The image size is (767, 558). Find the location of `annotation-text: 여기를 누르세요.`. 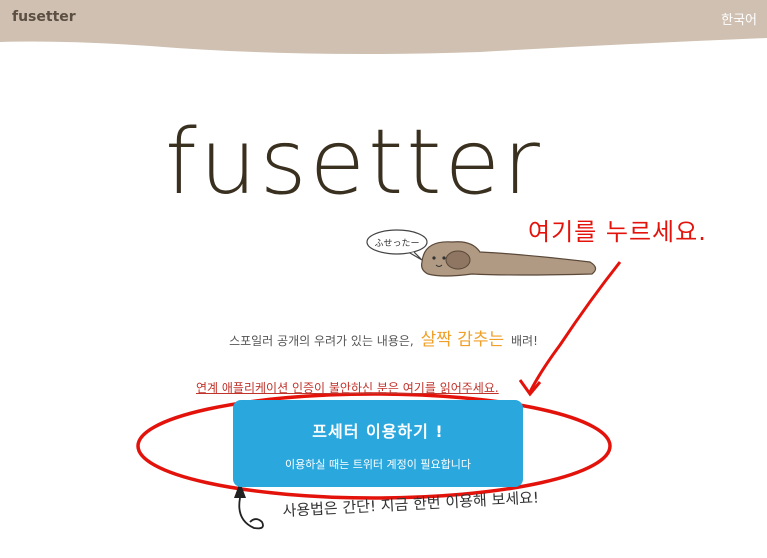

annotation-text: 여기를 누르세요. is located at coordinates (617, 232).